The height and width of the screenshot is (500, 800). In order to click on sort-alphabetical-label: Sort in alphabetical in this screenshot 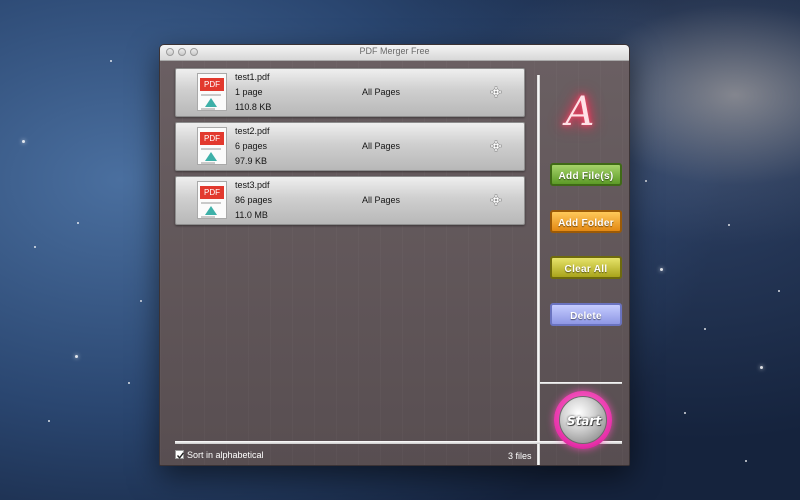, I will do `click(225, 455)`.